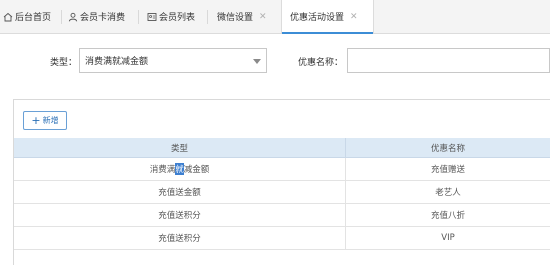 This screenshot has width=550, height=265. What do you see at coordinates (282, 215) in the screenshot?
I see `table-row: 充值送积分 充值八折` at bounding box center [282, 215].